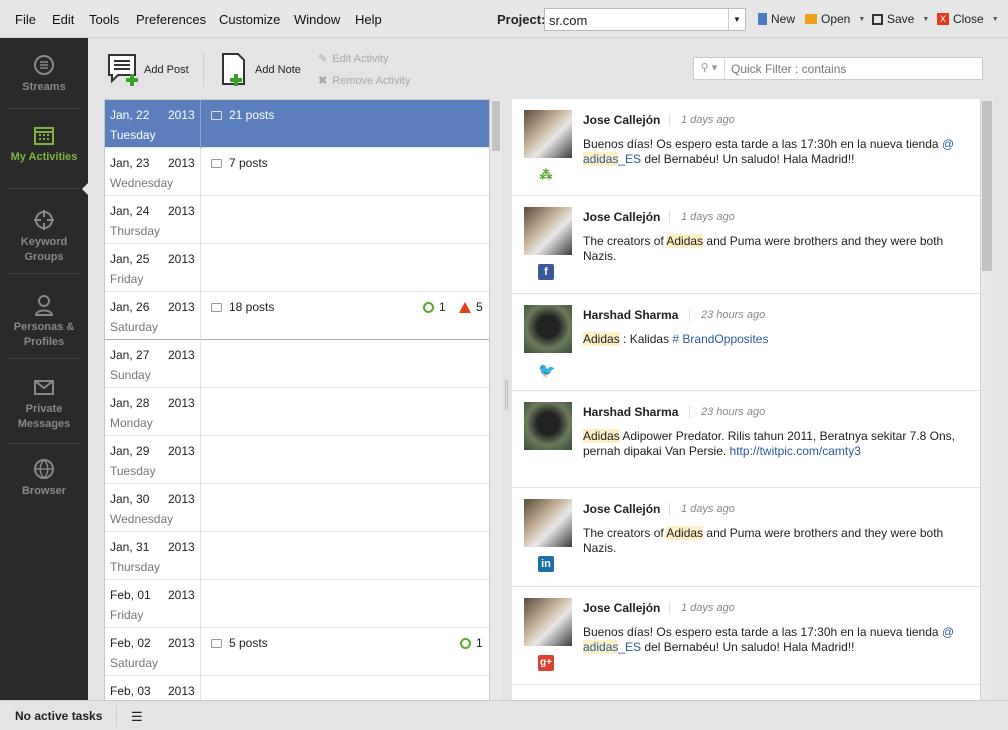 This screenshot has width=1008, height=730. What do you see at coordinates (521, 19) in the screenshot?
I see `project-label: Project:` at bounding box center [521, 19].